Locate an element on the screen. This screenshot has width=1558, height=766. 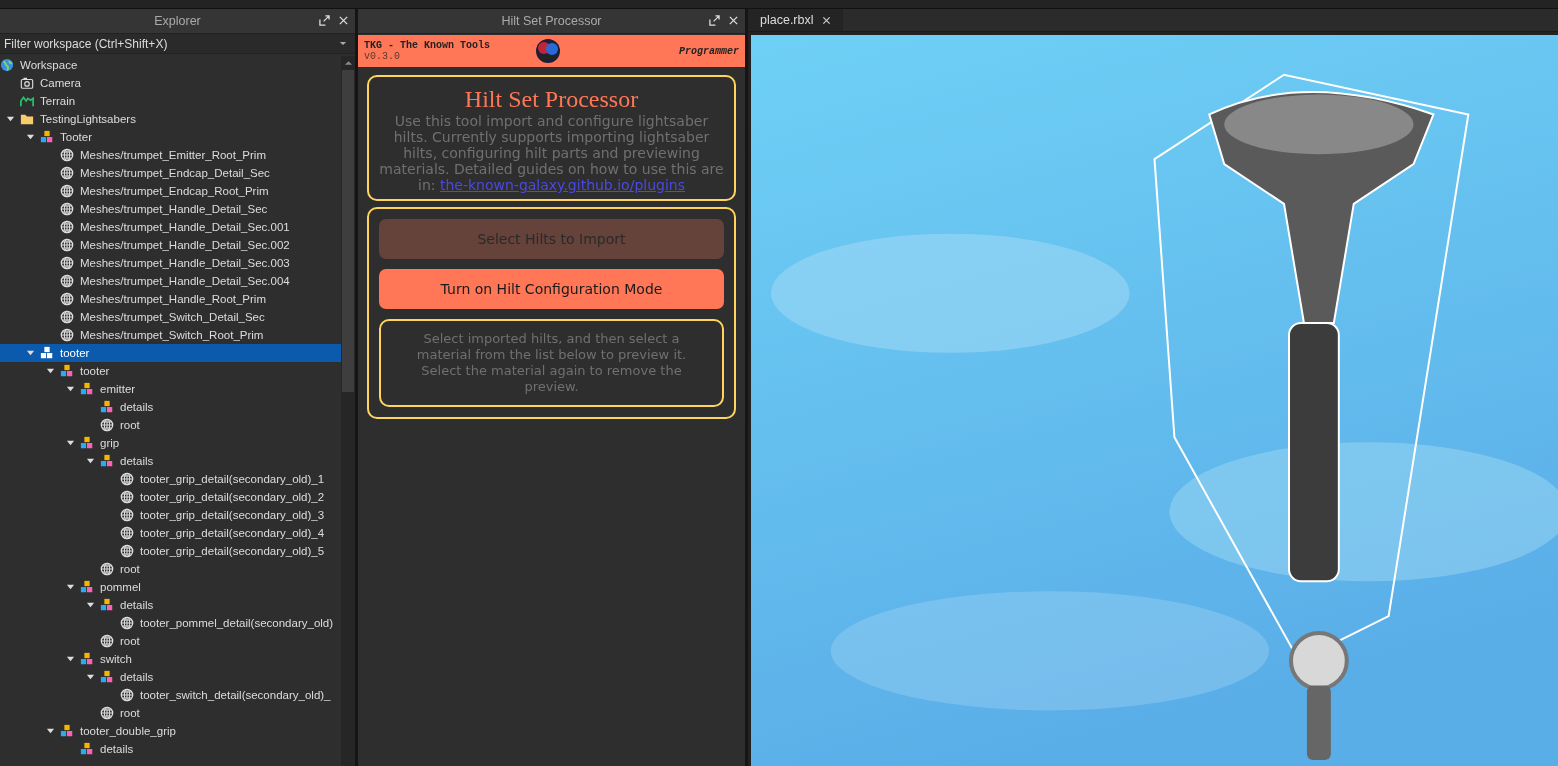
tree-item: Meshes/trumpet_Switch_Root_Prim is located at coordinates (170, 335).